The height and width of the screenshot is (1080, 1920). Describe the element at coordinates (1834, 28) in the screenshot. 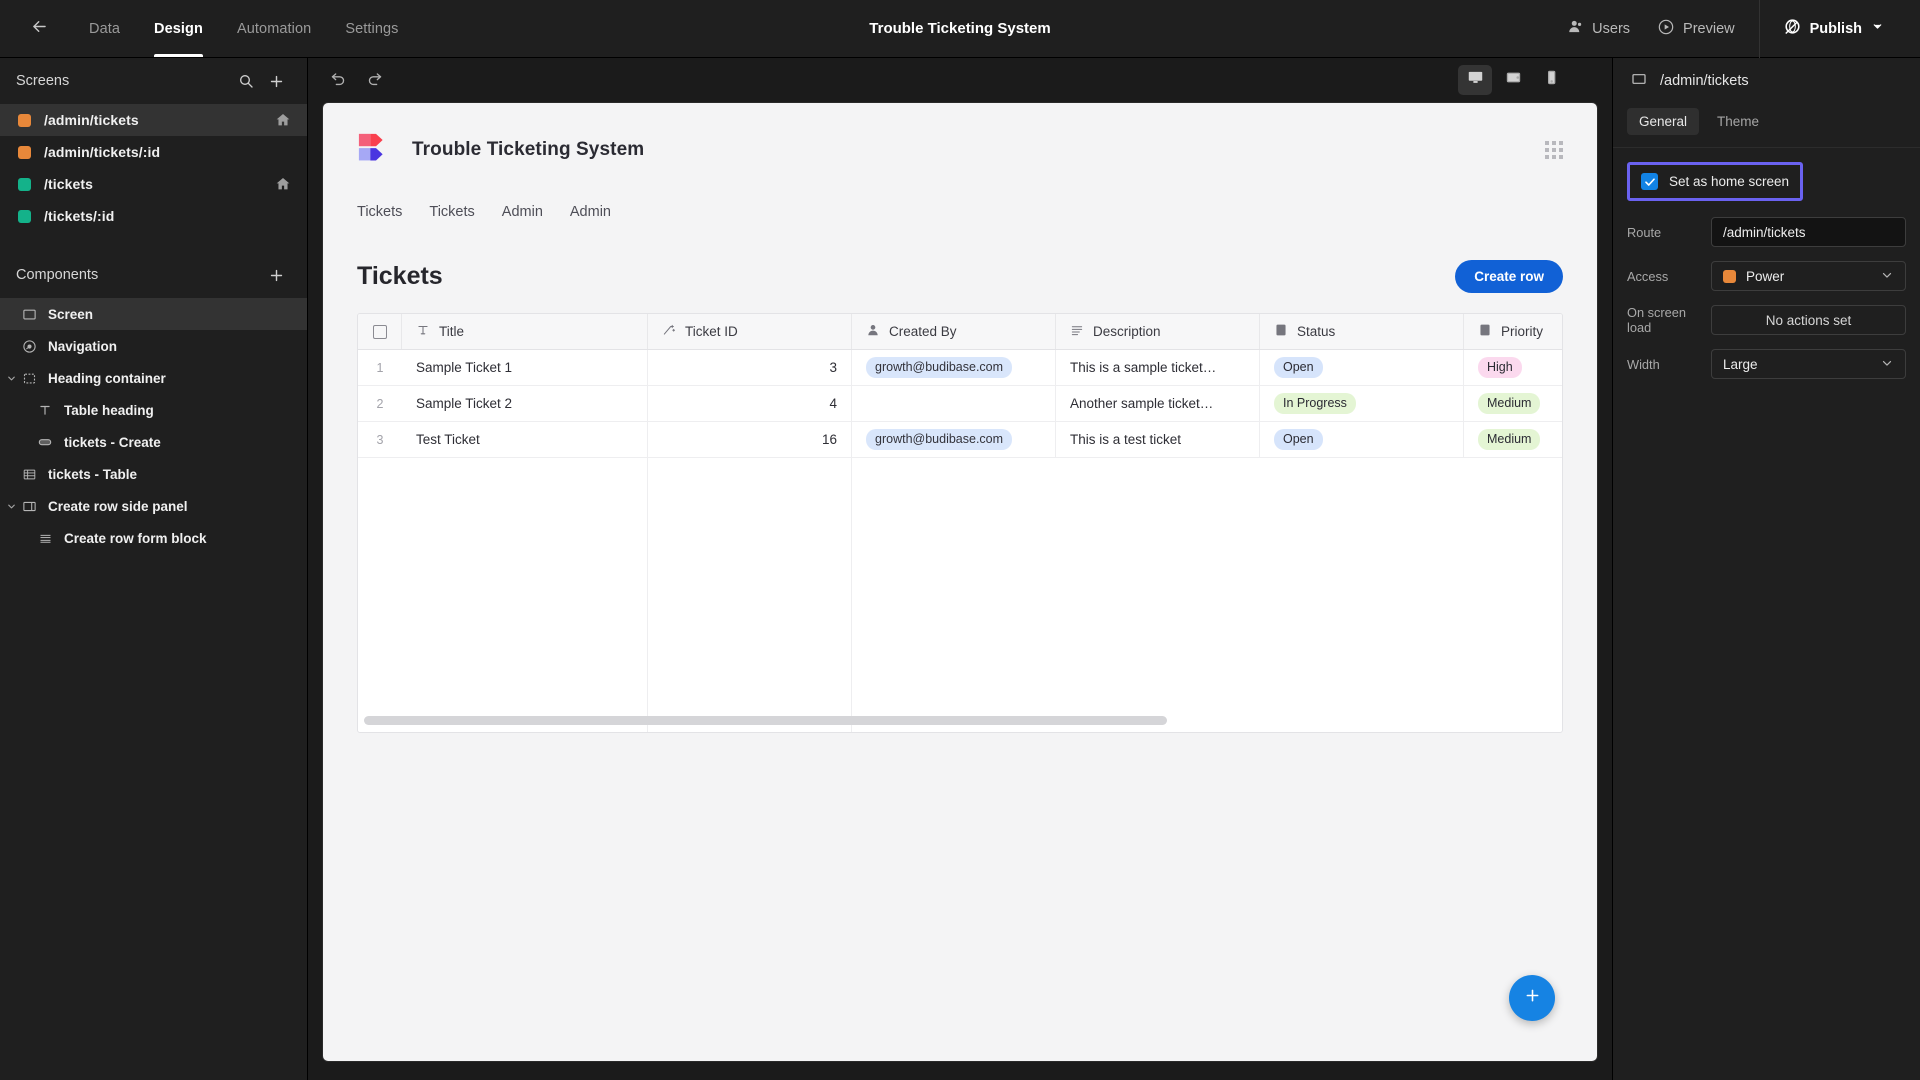

I see `publish-button: Publish` at that location.